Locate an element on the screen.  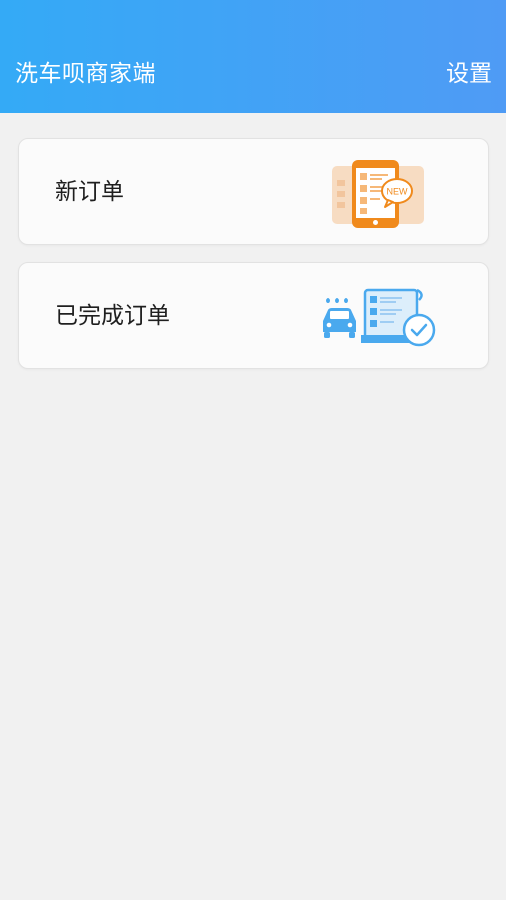
completed-orders-card: 已完成订单 is located at coordinates (253, 315).